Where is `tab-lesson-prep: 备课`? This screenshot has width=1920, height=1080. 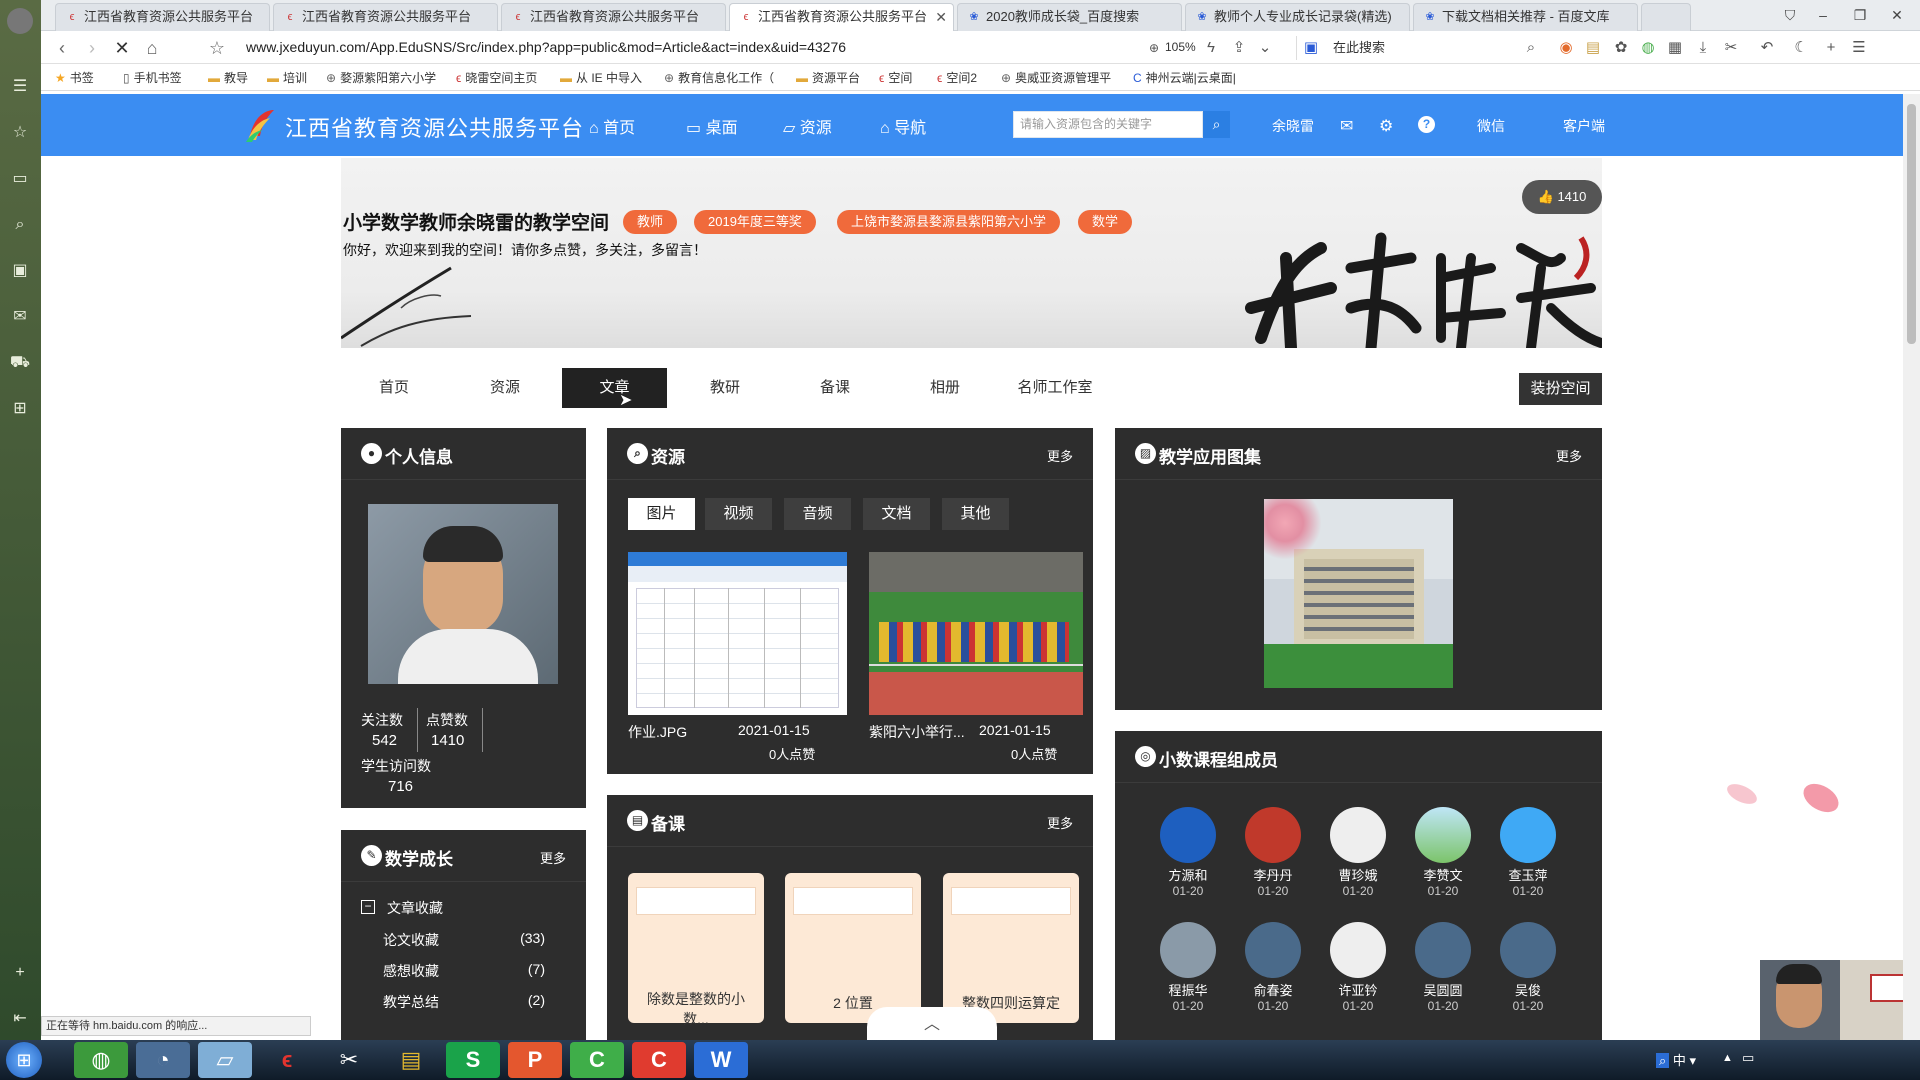 tab-lesson-prep: 备课 is located at coordinates (835, 388).